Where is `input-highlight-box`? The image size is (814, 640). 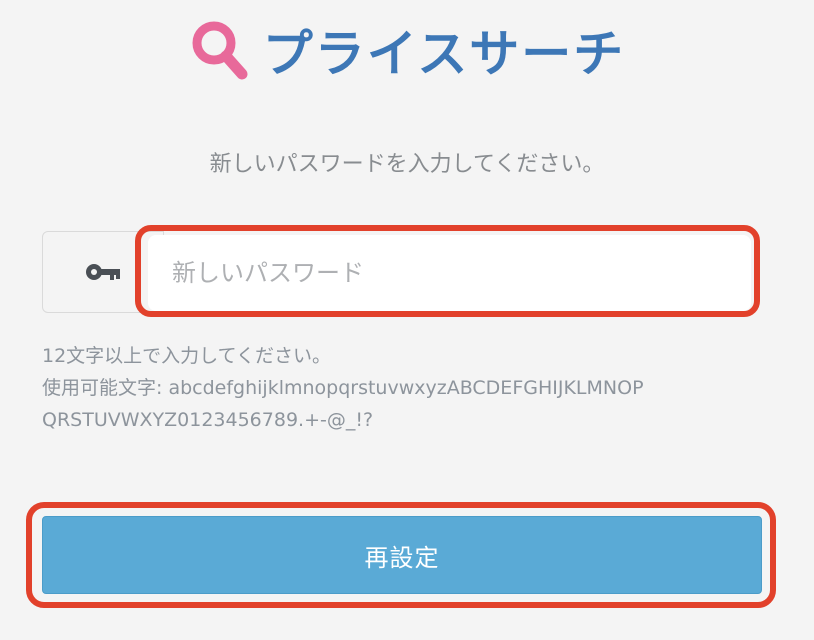 input-highlight-box is located at coordinates (447, 271).